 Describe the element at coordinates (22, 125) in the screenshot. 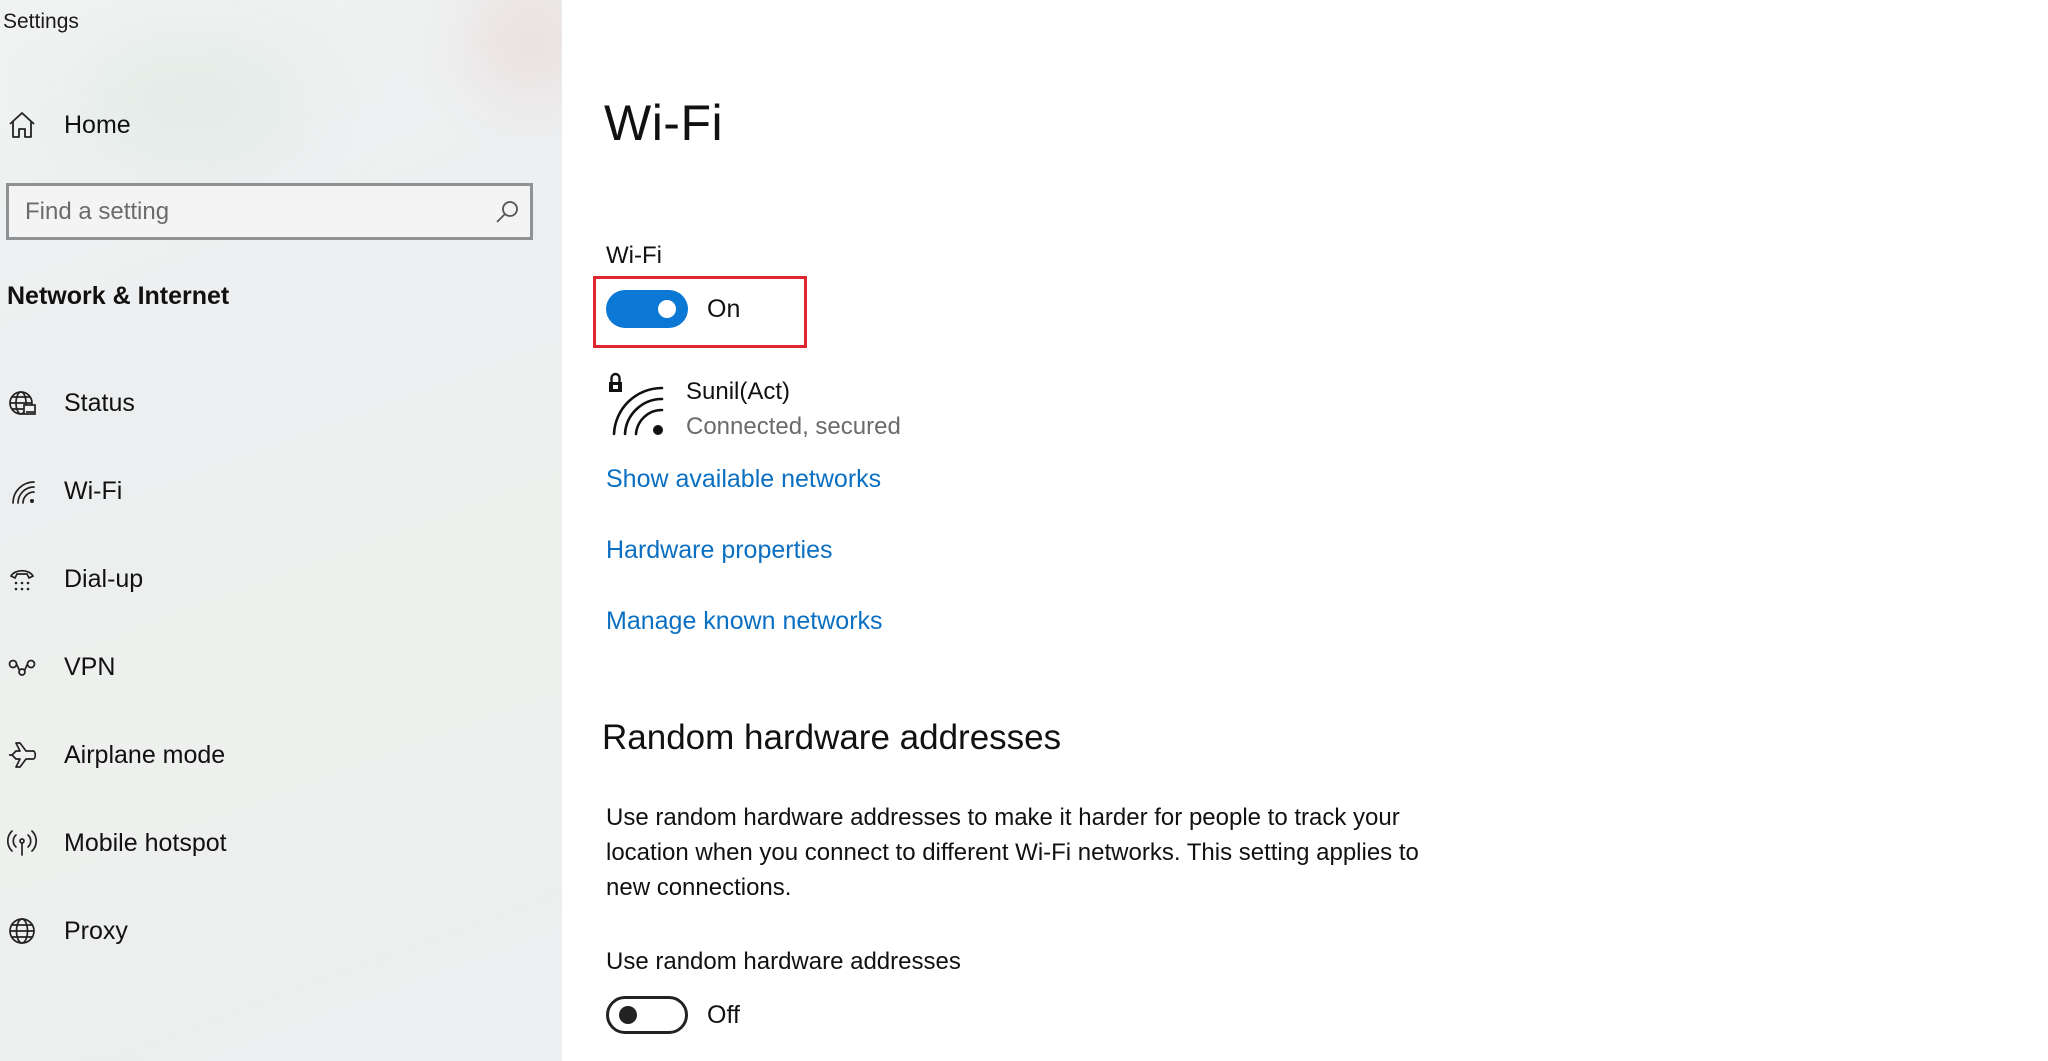

I see `home-icon` at that location.